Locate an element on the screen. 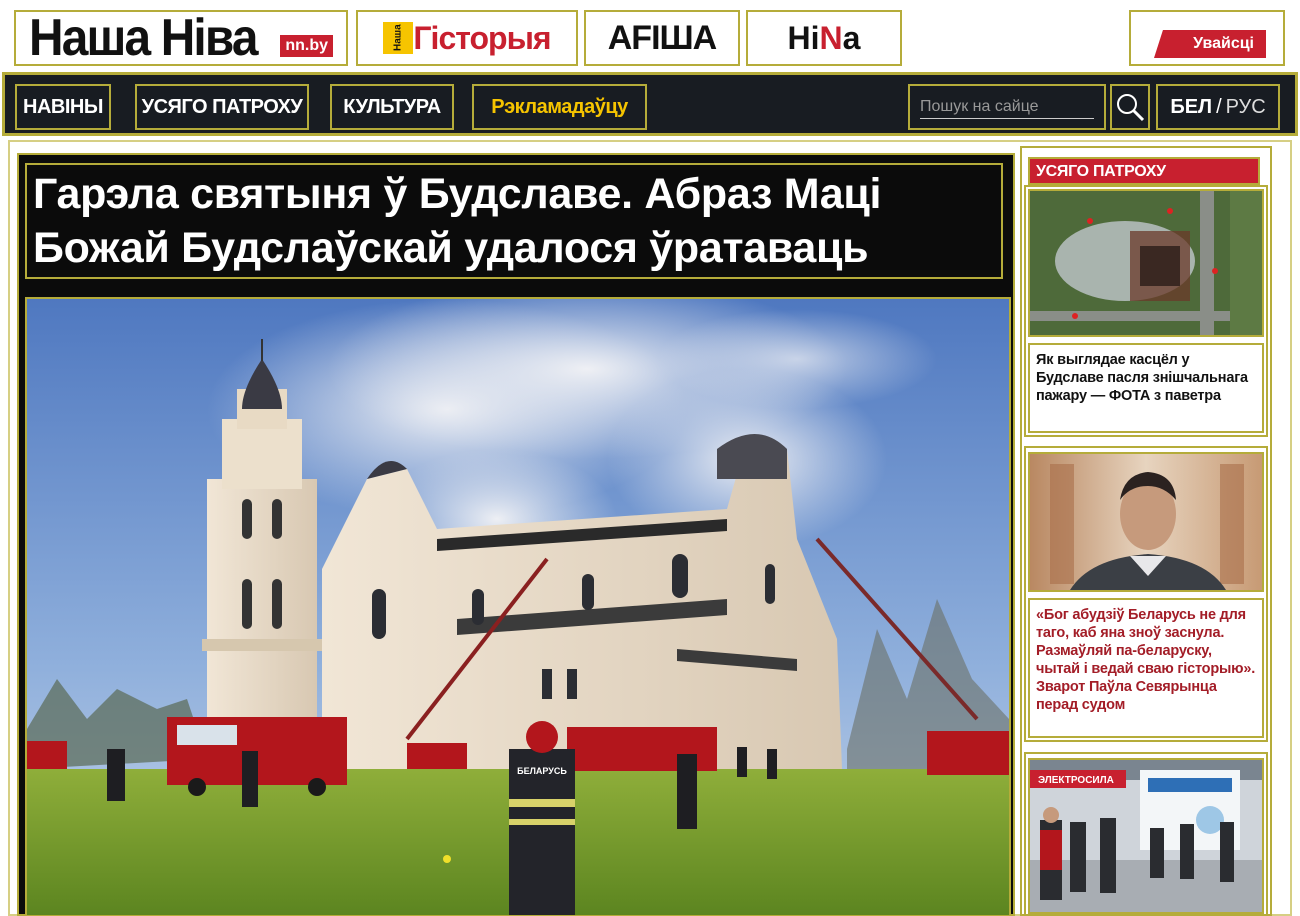  card-1-image is located at coordinates (1146, 263).